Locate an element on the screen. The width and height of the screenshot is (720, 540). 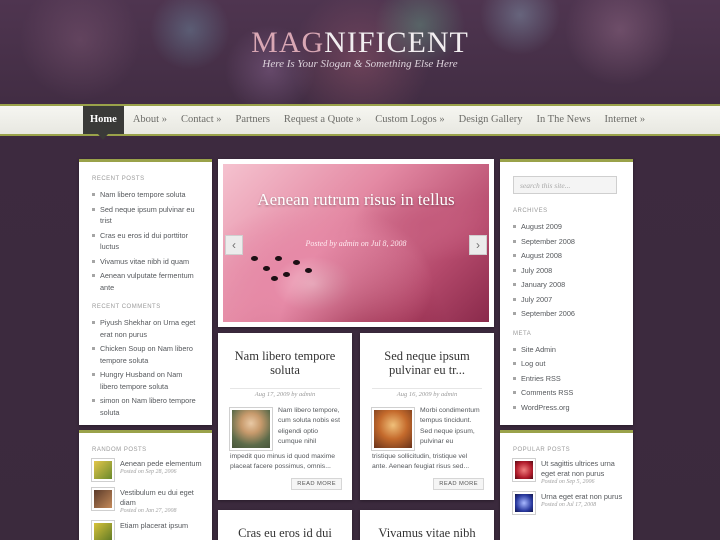
random-post-title: Vestibulum eu dui eget diam is located at coordinates (162, 498).